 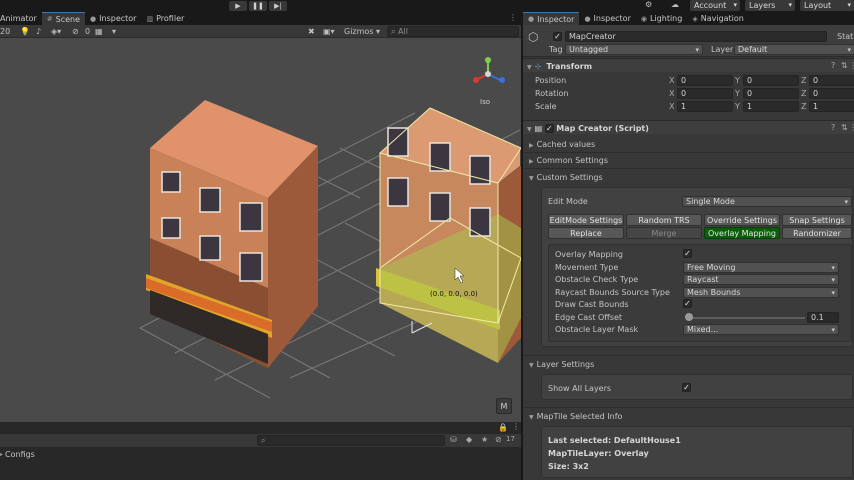 I want to click on layer-settings-foldout: ▼ Layer Settings, so click(x=561, y=364).